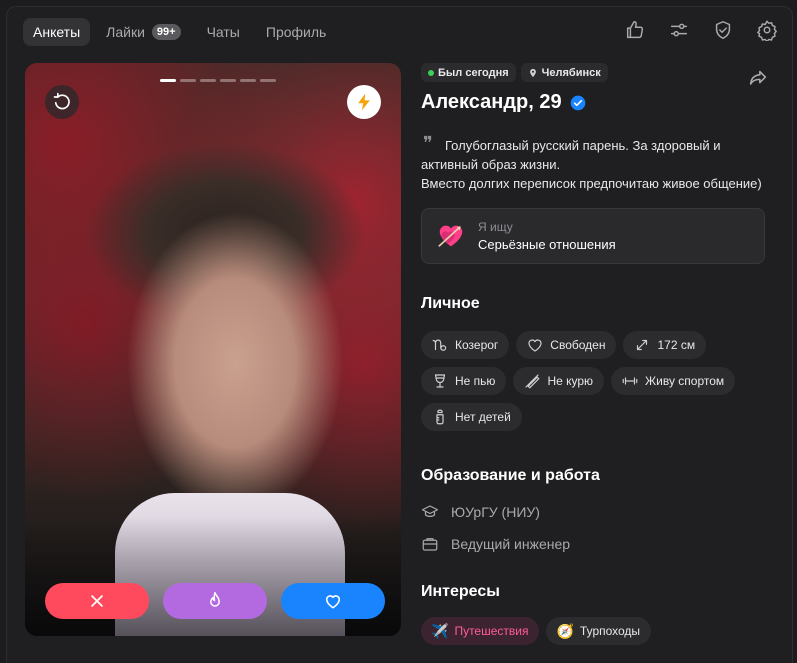  What do you see at coordinates (596, 102) in the screenshot?
I see `profile-name: Александр, 29` at bounding box center [596, 102].